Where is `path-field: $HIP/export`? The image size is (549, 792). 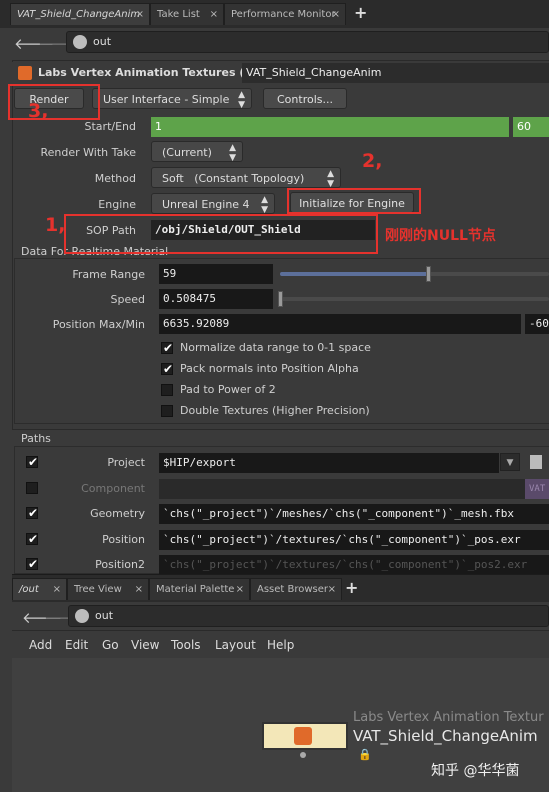 path-field: $HIP/export is located at coordinates (329, 463).